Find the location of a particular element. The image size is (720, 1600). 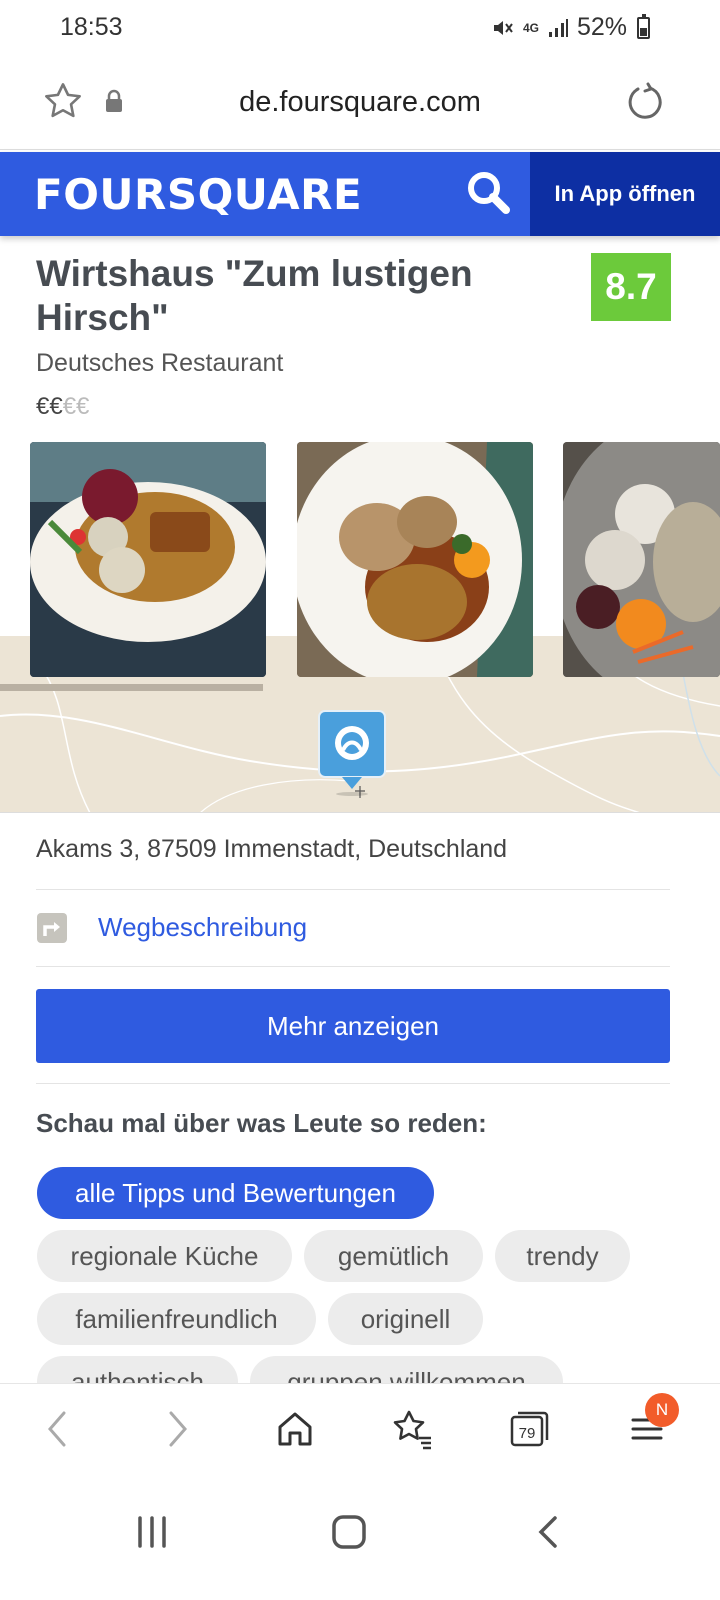

battery-percent: 52% is located at coordinates (601, 27).